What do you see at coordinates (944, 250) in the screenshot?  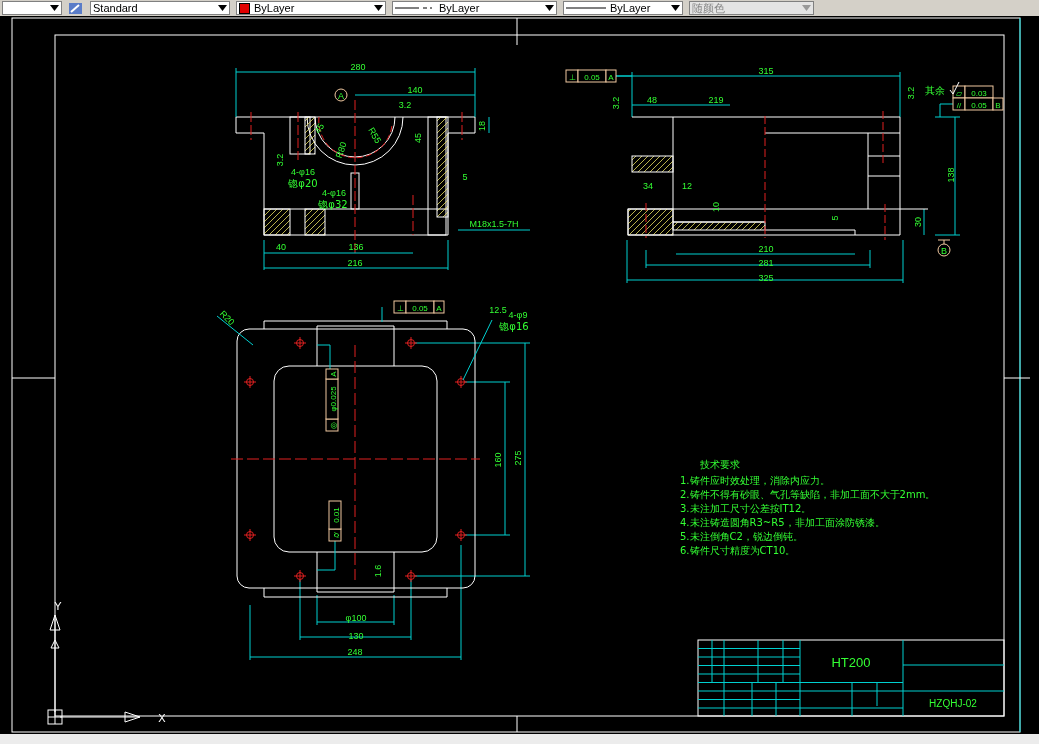 I see `datum-label: B` at bounding box center [944, 250].